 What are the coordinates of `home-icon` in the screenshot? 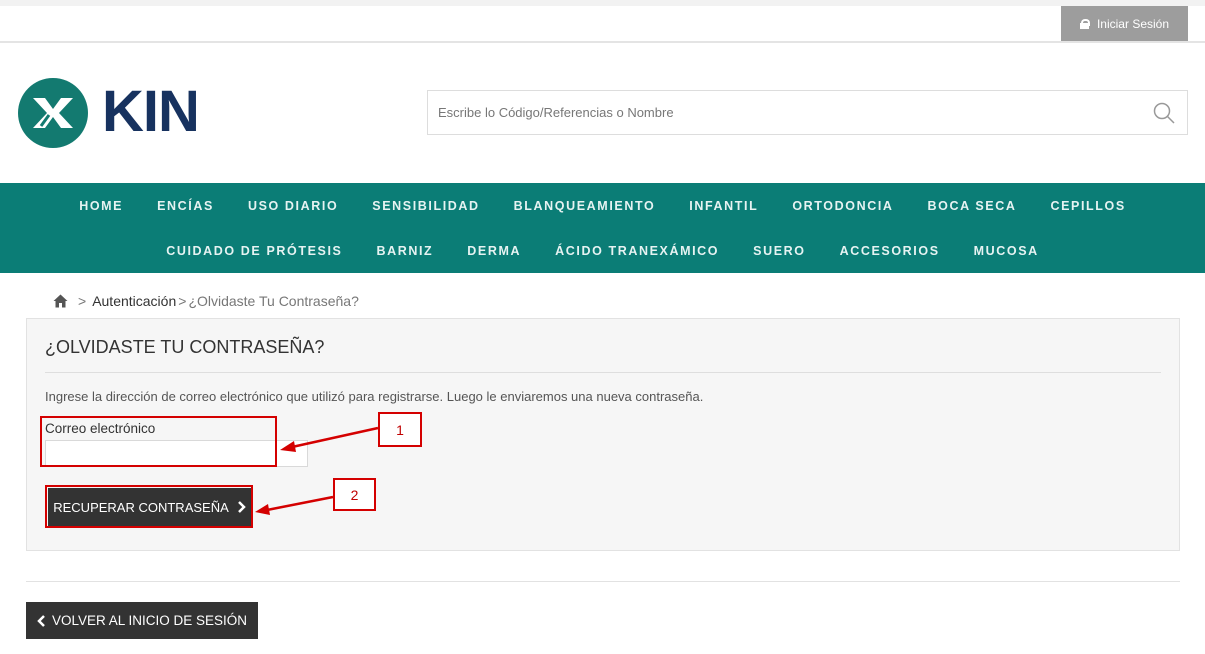 It's located at (60, 301).